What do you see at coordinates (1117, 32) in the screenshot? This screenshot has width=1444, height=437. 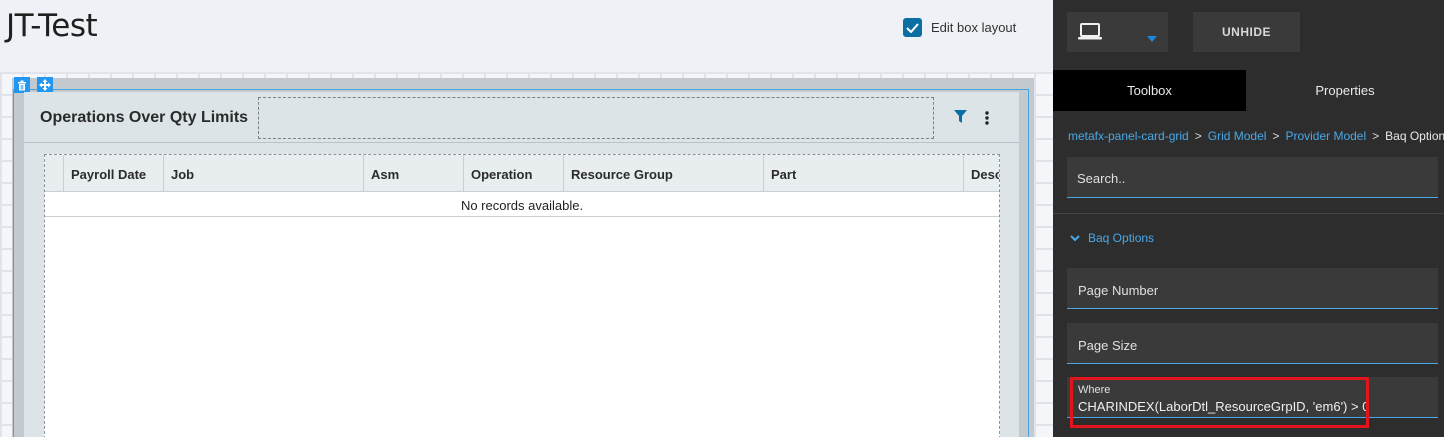 I see `device-select` at bounding box center [1117, 32].